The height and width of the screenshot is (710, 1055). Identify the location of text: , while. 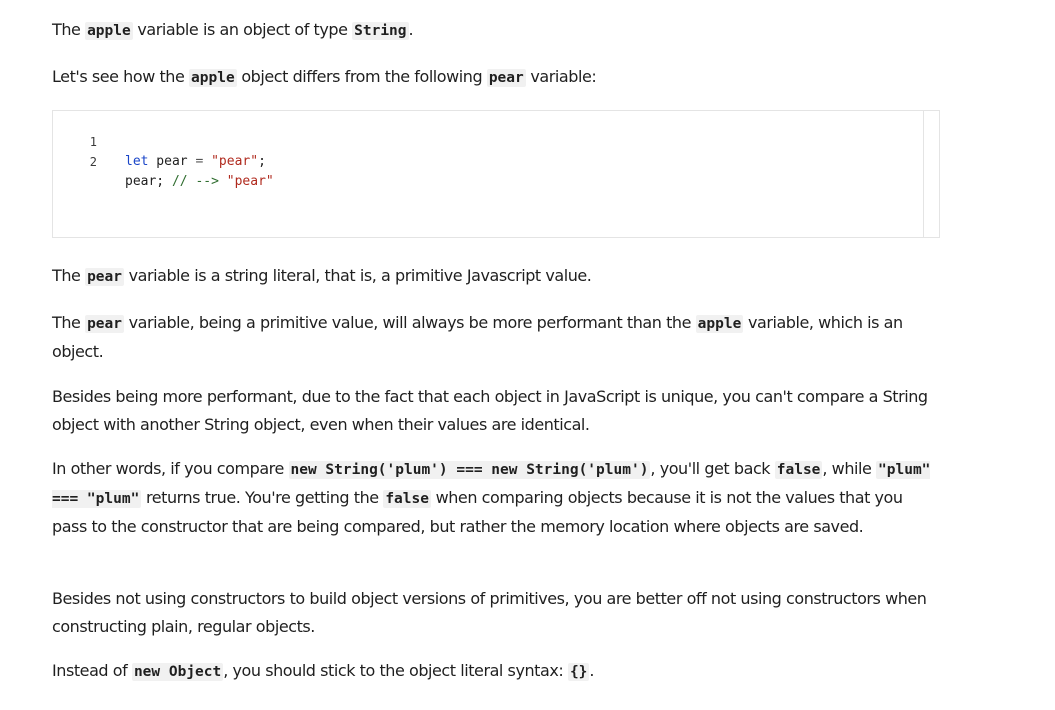
(847, 468).